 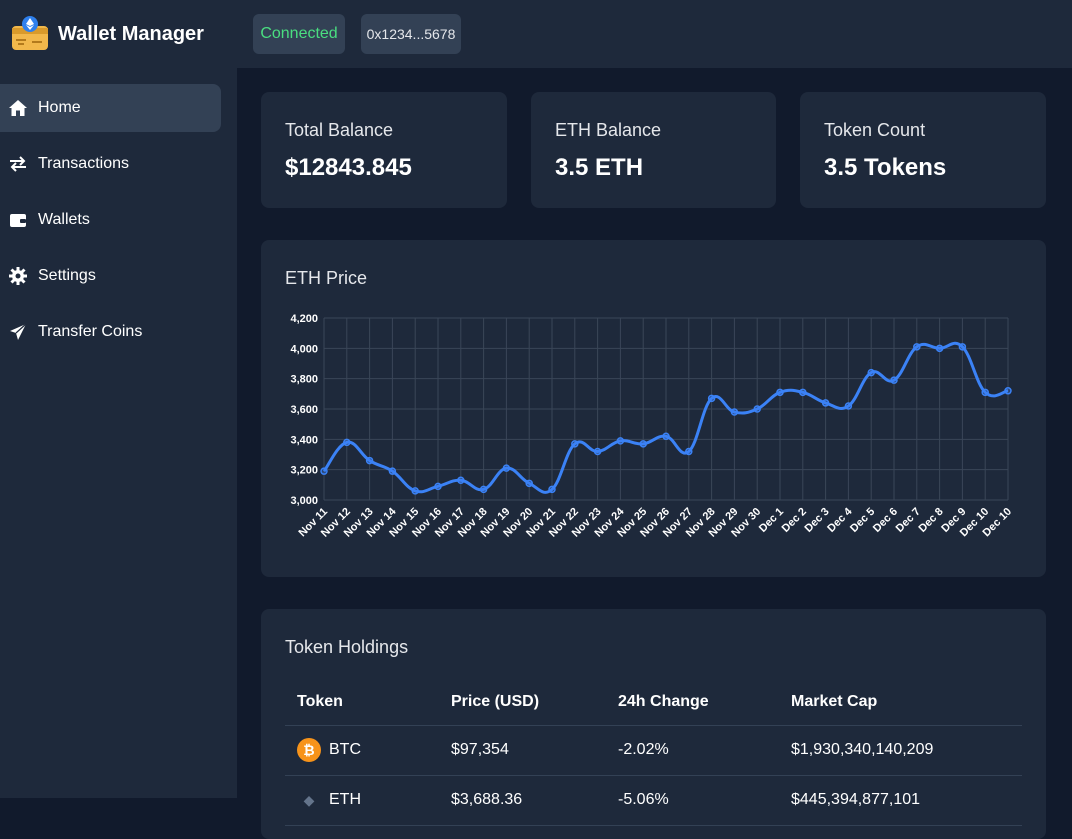 I want to click on sidebar-item-transactions: Transactions, so click(x=110, y=164).